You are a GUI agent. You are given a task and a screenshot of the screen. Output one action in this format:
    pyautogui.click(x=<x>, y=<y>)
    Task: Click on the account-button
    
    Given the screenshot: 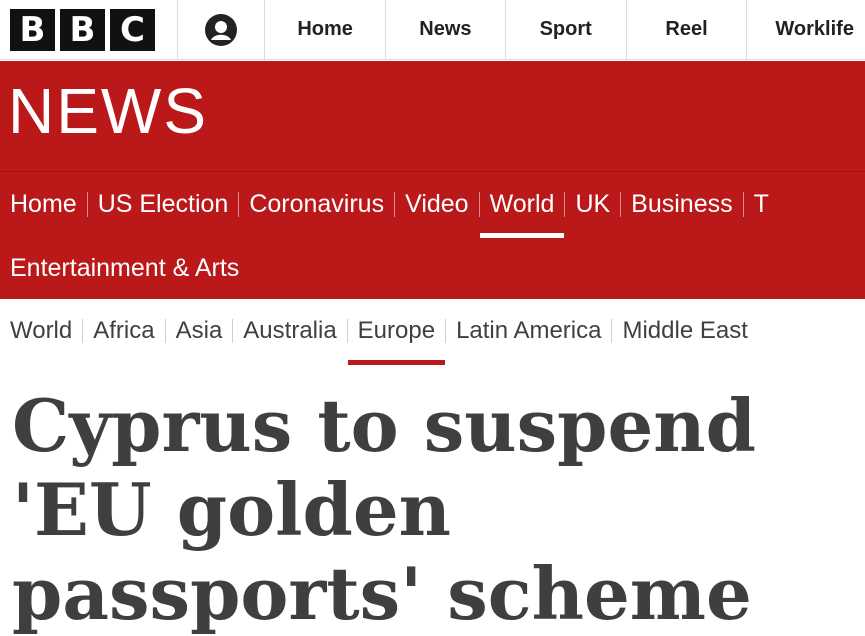 What is the action you would take?
    pyautogui.click(x=222, y=29)
    